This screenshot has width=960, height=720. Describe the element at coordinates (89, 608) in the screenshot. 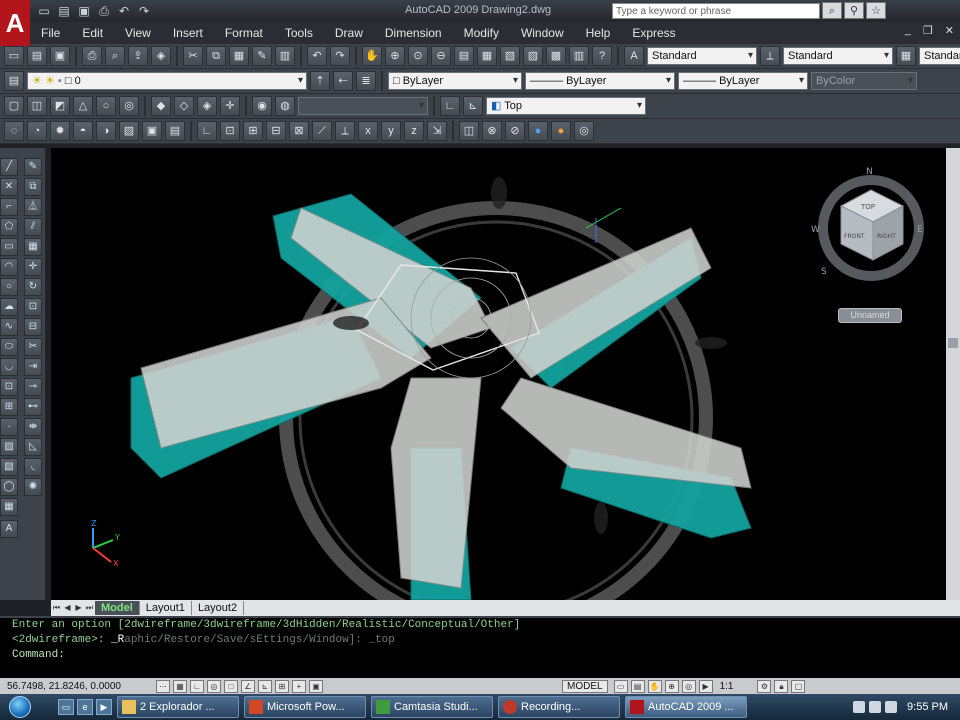

I see `tab-last-icon: ⏭` at that location.